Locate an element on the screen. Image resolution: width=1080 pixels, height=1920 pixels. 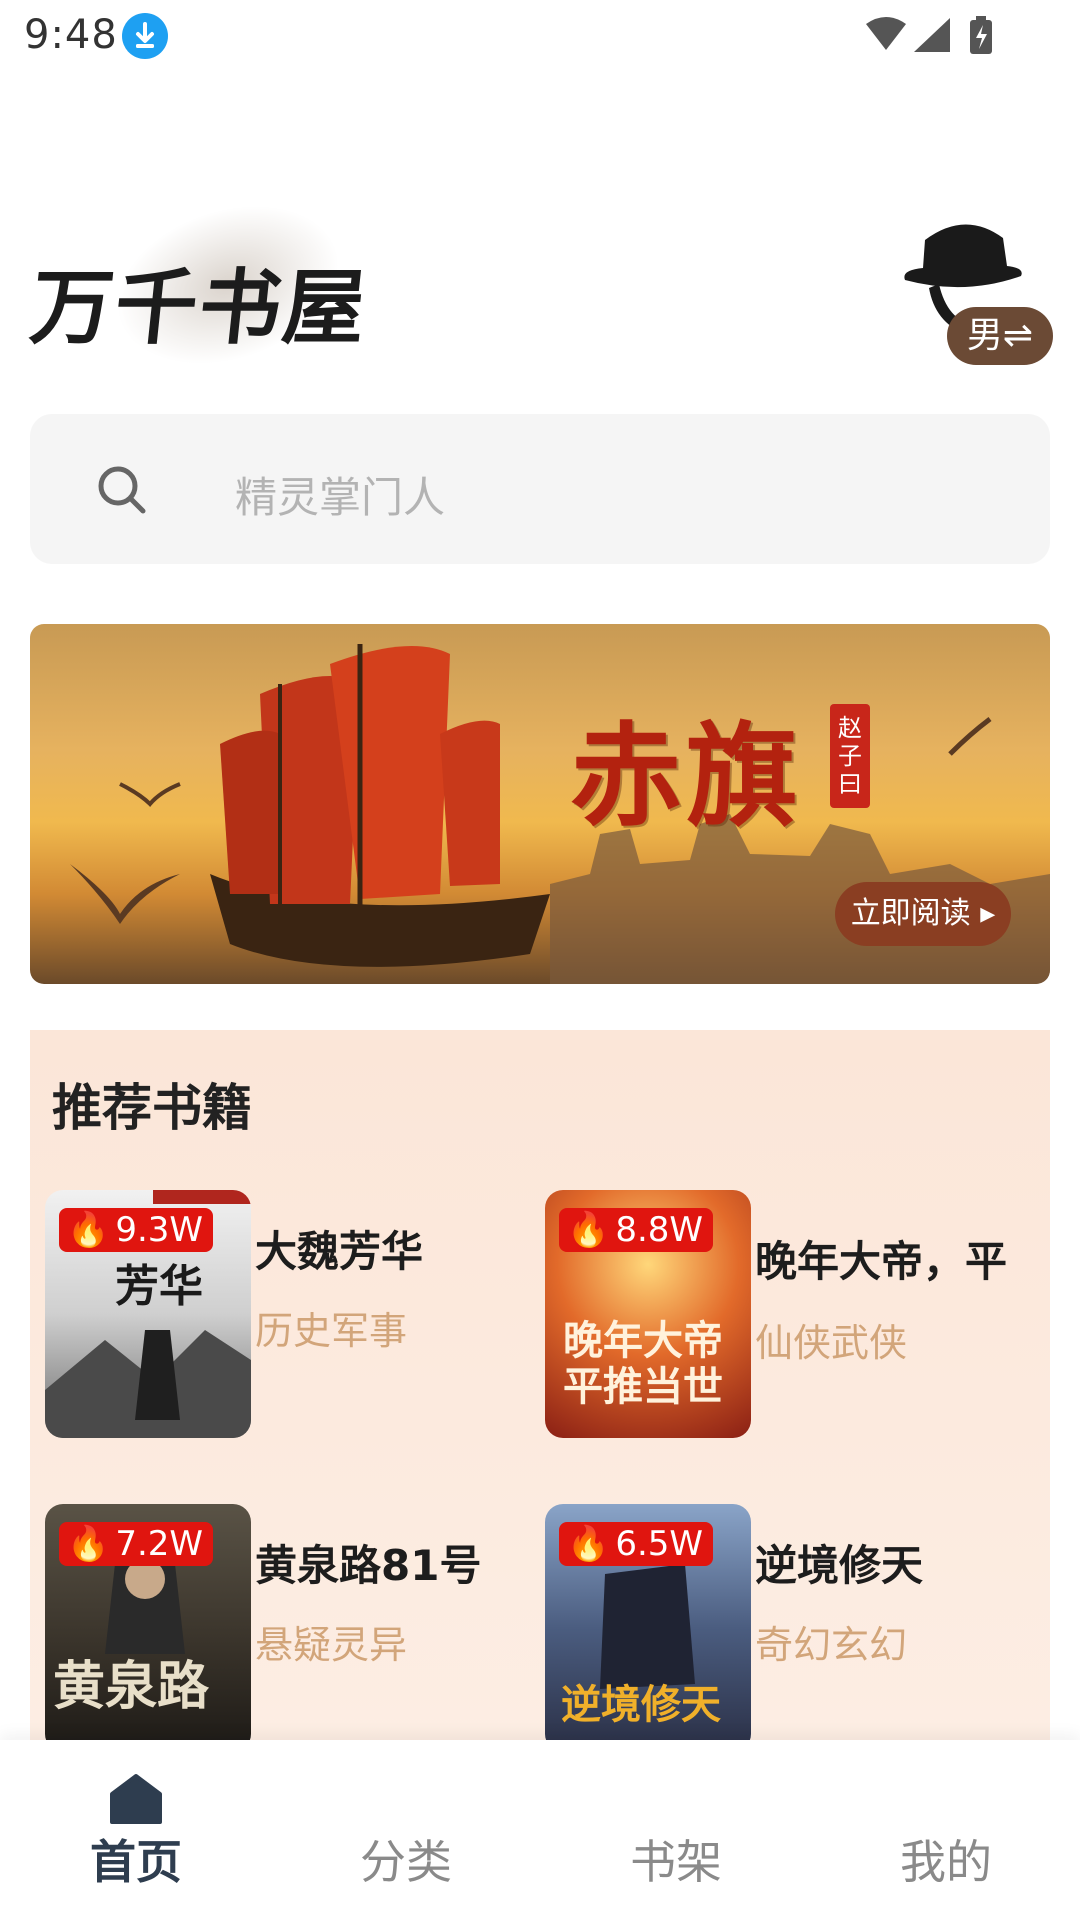
search-input: 精灵掌门人 is located at coordinates (540, 489).